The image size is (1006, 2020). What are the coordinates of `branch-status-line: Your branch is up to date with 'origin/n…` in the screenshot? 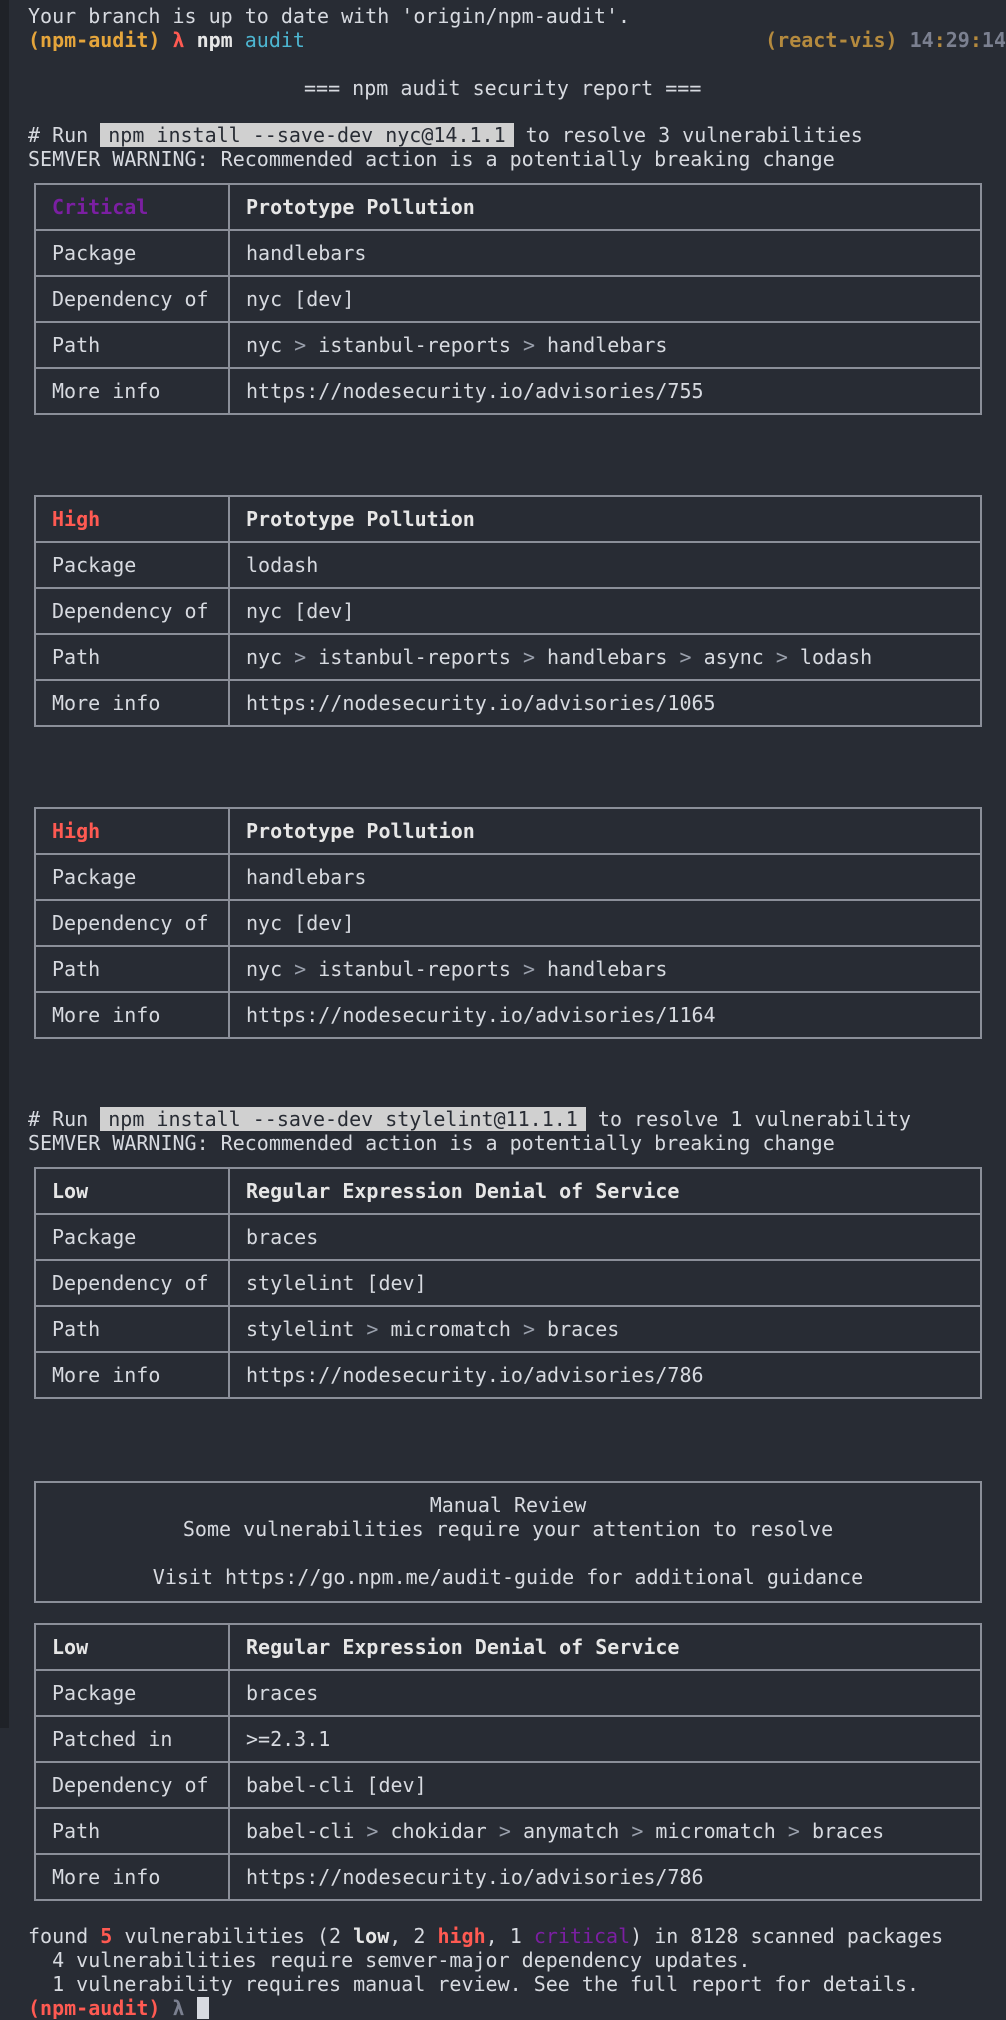 It's located at (329, 16).